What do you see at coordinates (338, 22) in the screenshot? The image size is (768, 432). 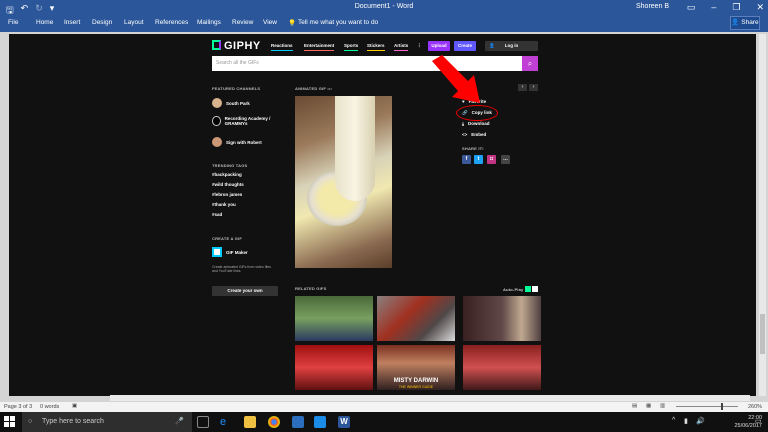 I see `tell-me-box: Tell me what you want to do` at bounding box center [338, 22].